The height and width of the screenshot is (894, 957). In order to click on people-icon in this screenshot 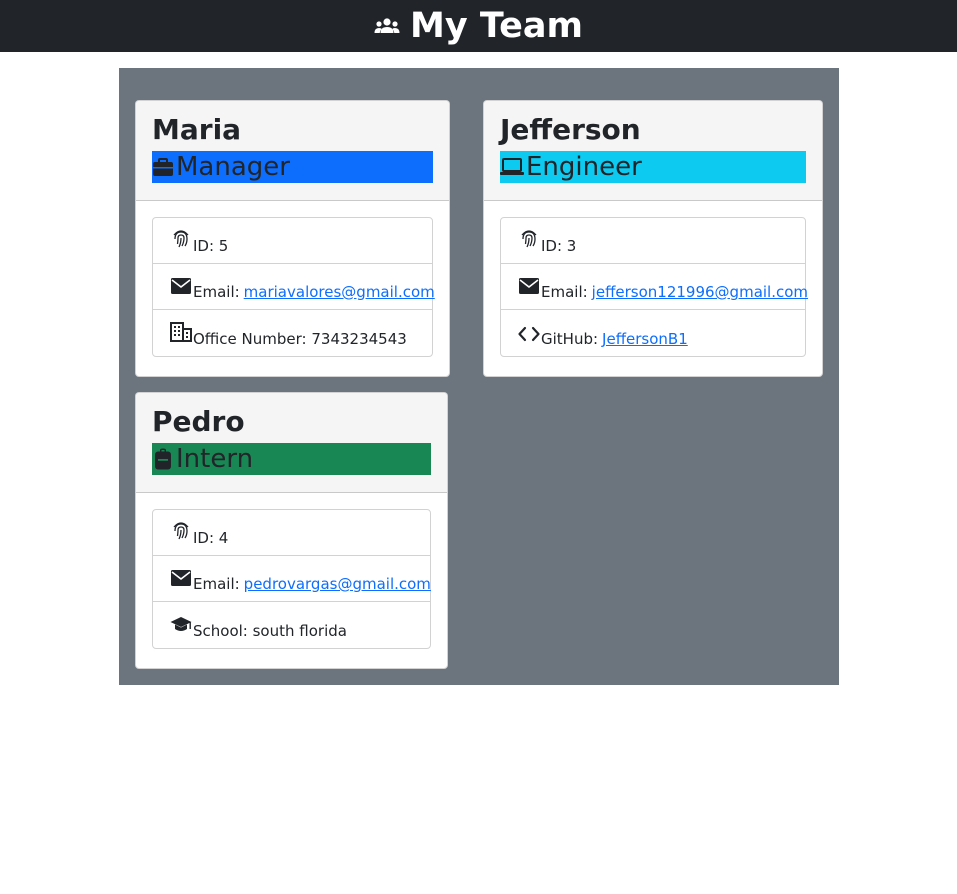, I will do `click(387, 26)`.